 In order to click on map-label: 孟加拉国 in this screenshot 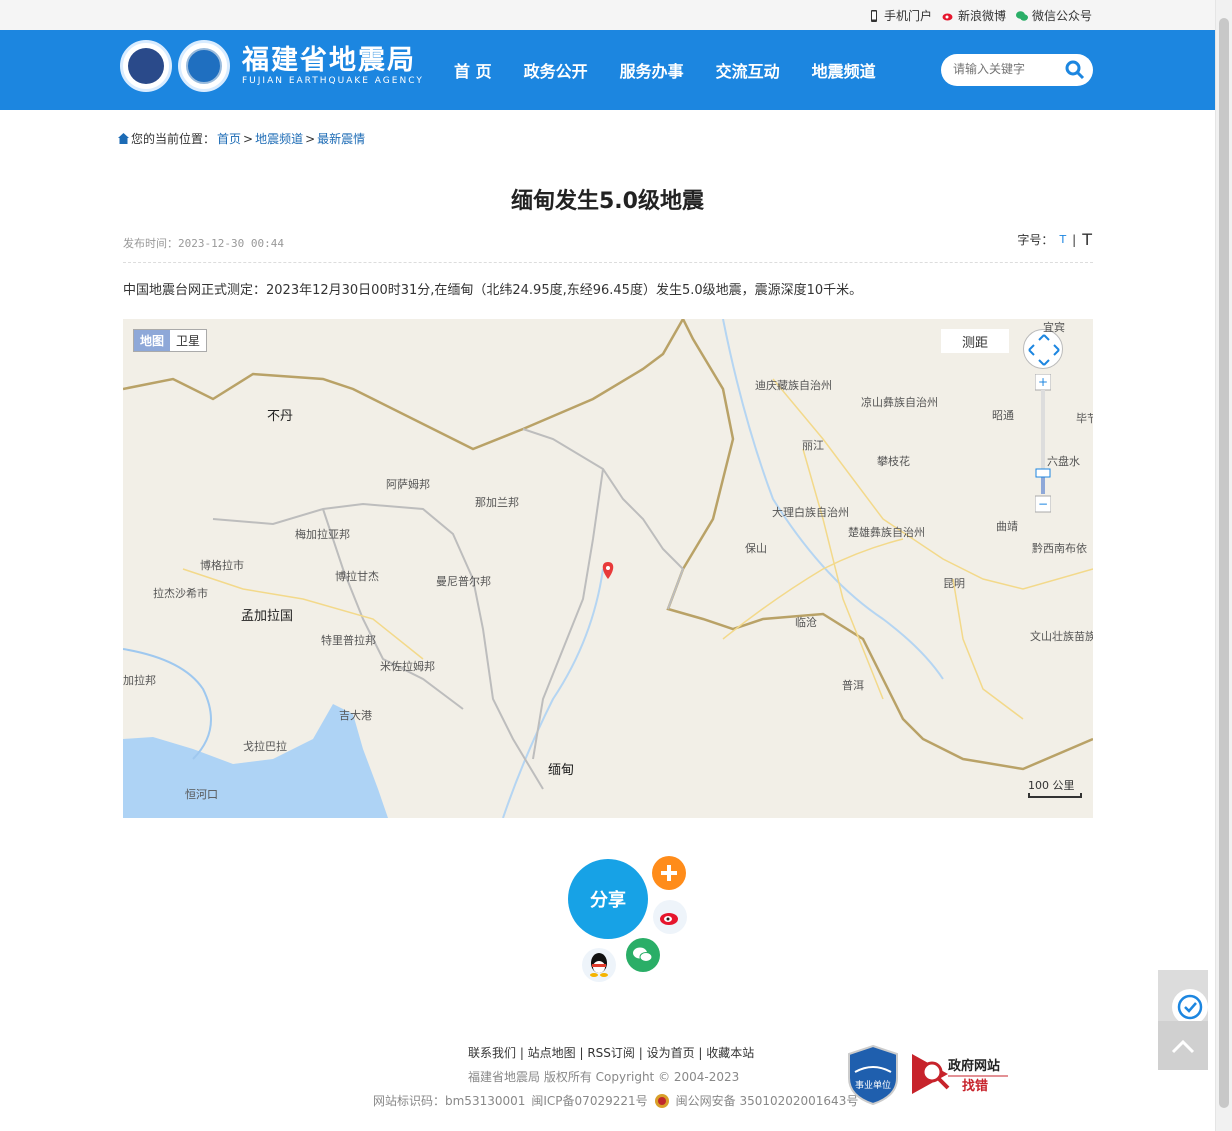, I will do `click(267, 616)`.